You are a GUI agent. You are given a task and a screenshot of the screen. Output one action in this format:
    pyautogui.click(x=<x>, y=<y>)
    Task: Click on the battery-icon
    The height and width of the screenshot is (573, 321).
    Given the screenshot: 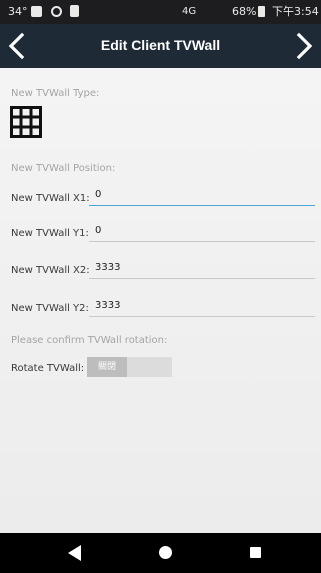 What is the action you would take?
    pyautogui.click(x=261, y=11)
    